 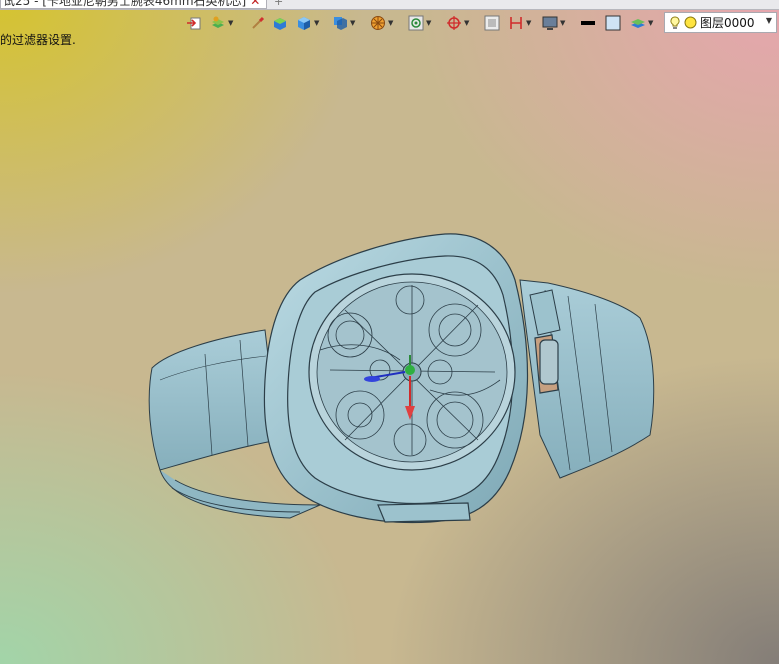 What do you see at coordinates (412, 372) in the screenshot?
I see `watch-dial` at bounding box center [412, 372].